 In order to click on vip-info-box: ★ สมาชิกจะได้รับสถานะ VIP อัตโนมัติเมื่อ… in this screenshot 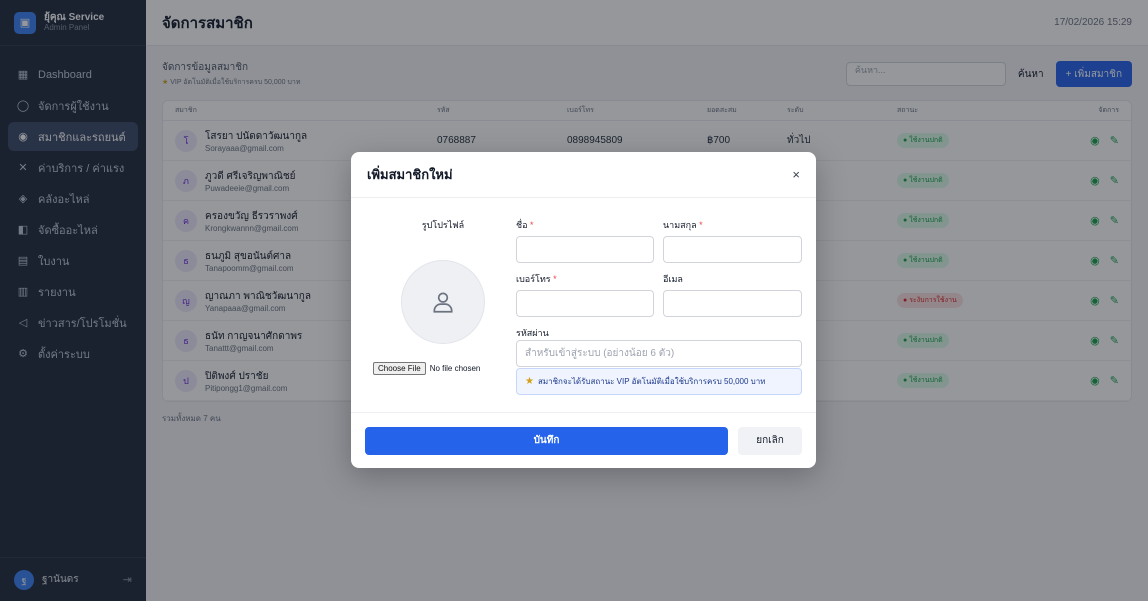, I will do `click(659, 381)`.